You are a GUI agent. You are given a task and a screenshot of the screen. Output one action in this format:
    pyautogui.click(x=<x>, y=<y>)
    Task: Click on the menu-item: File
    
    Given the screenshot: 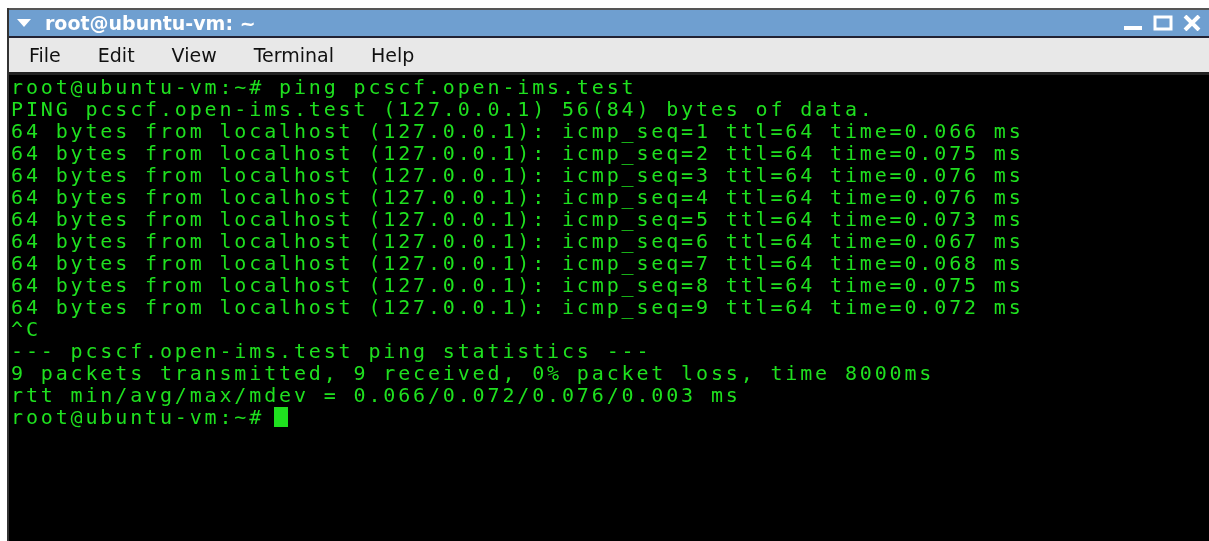 What is the action you would take?
    pyautogui.click(x=52, y=55)
    